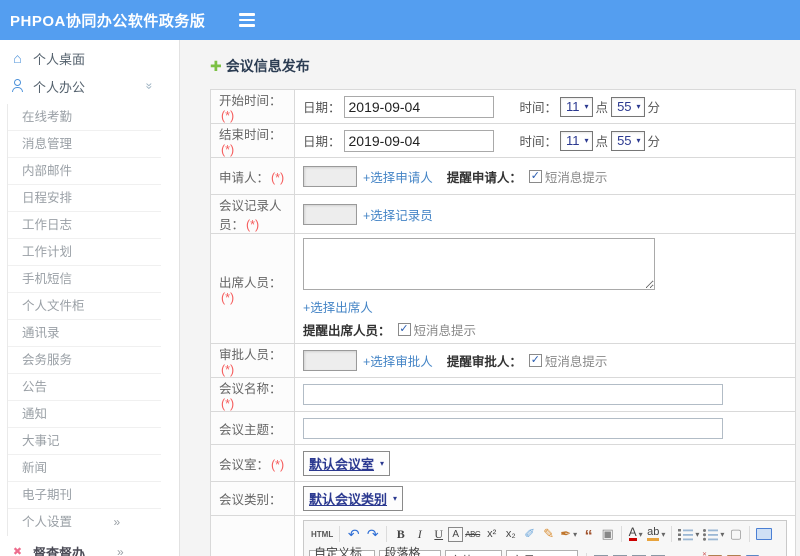  I want to click on sidebar-subitem: 会务服务, so click(84, 360).